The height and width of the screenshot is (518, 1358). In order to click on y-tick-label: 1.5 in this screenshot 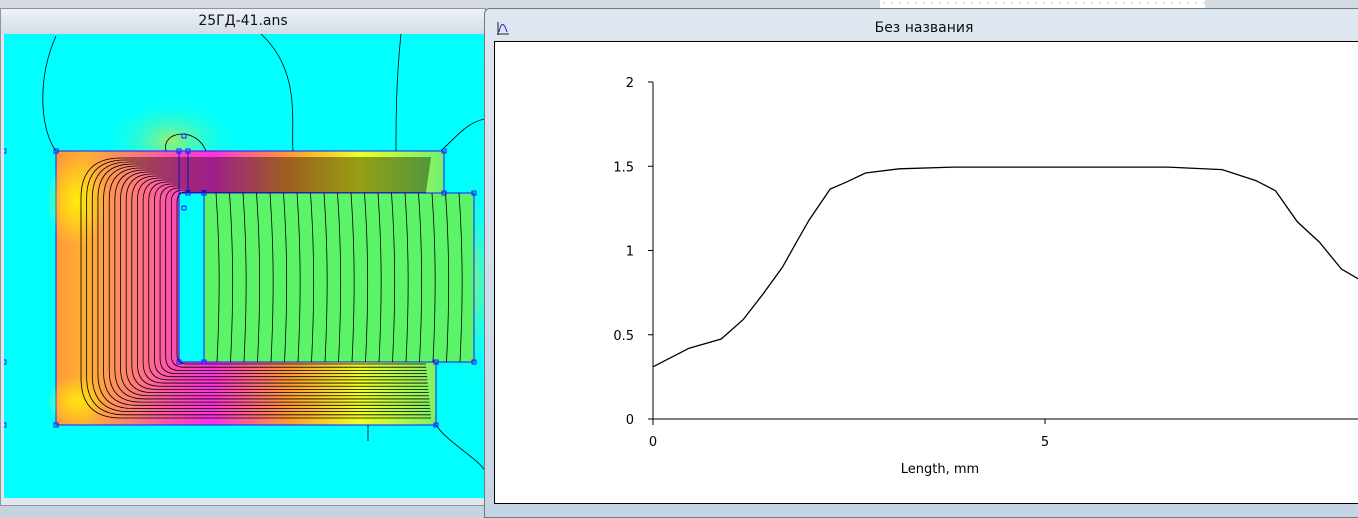, I will do `click(623, 167)`.